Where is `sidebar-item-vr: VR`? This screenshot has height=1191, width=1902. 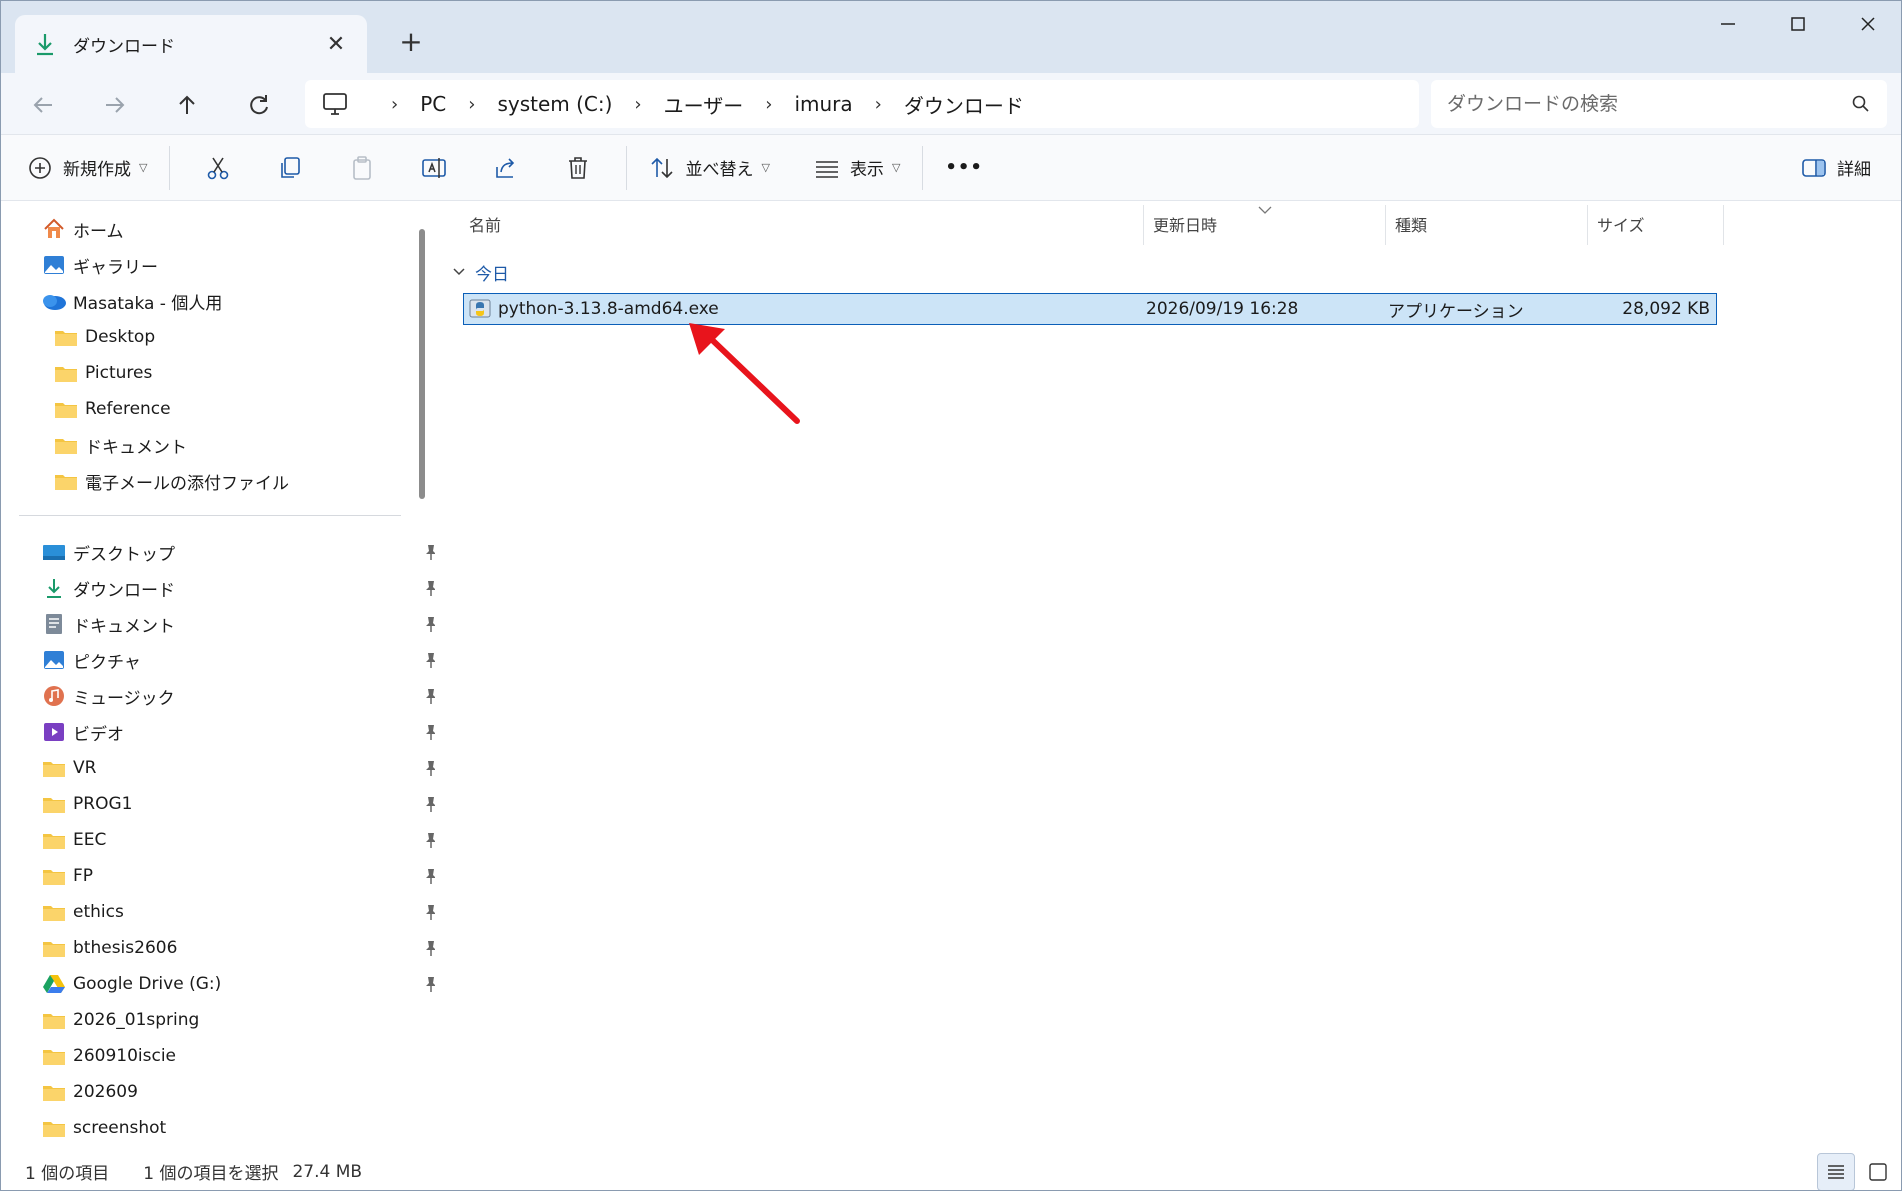 sidebar-item-vr: VR is located at coordinates (238, 768).